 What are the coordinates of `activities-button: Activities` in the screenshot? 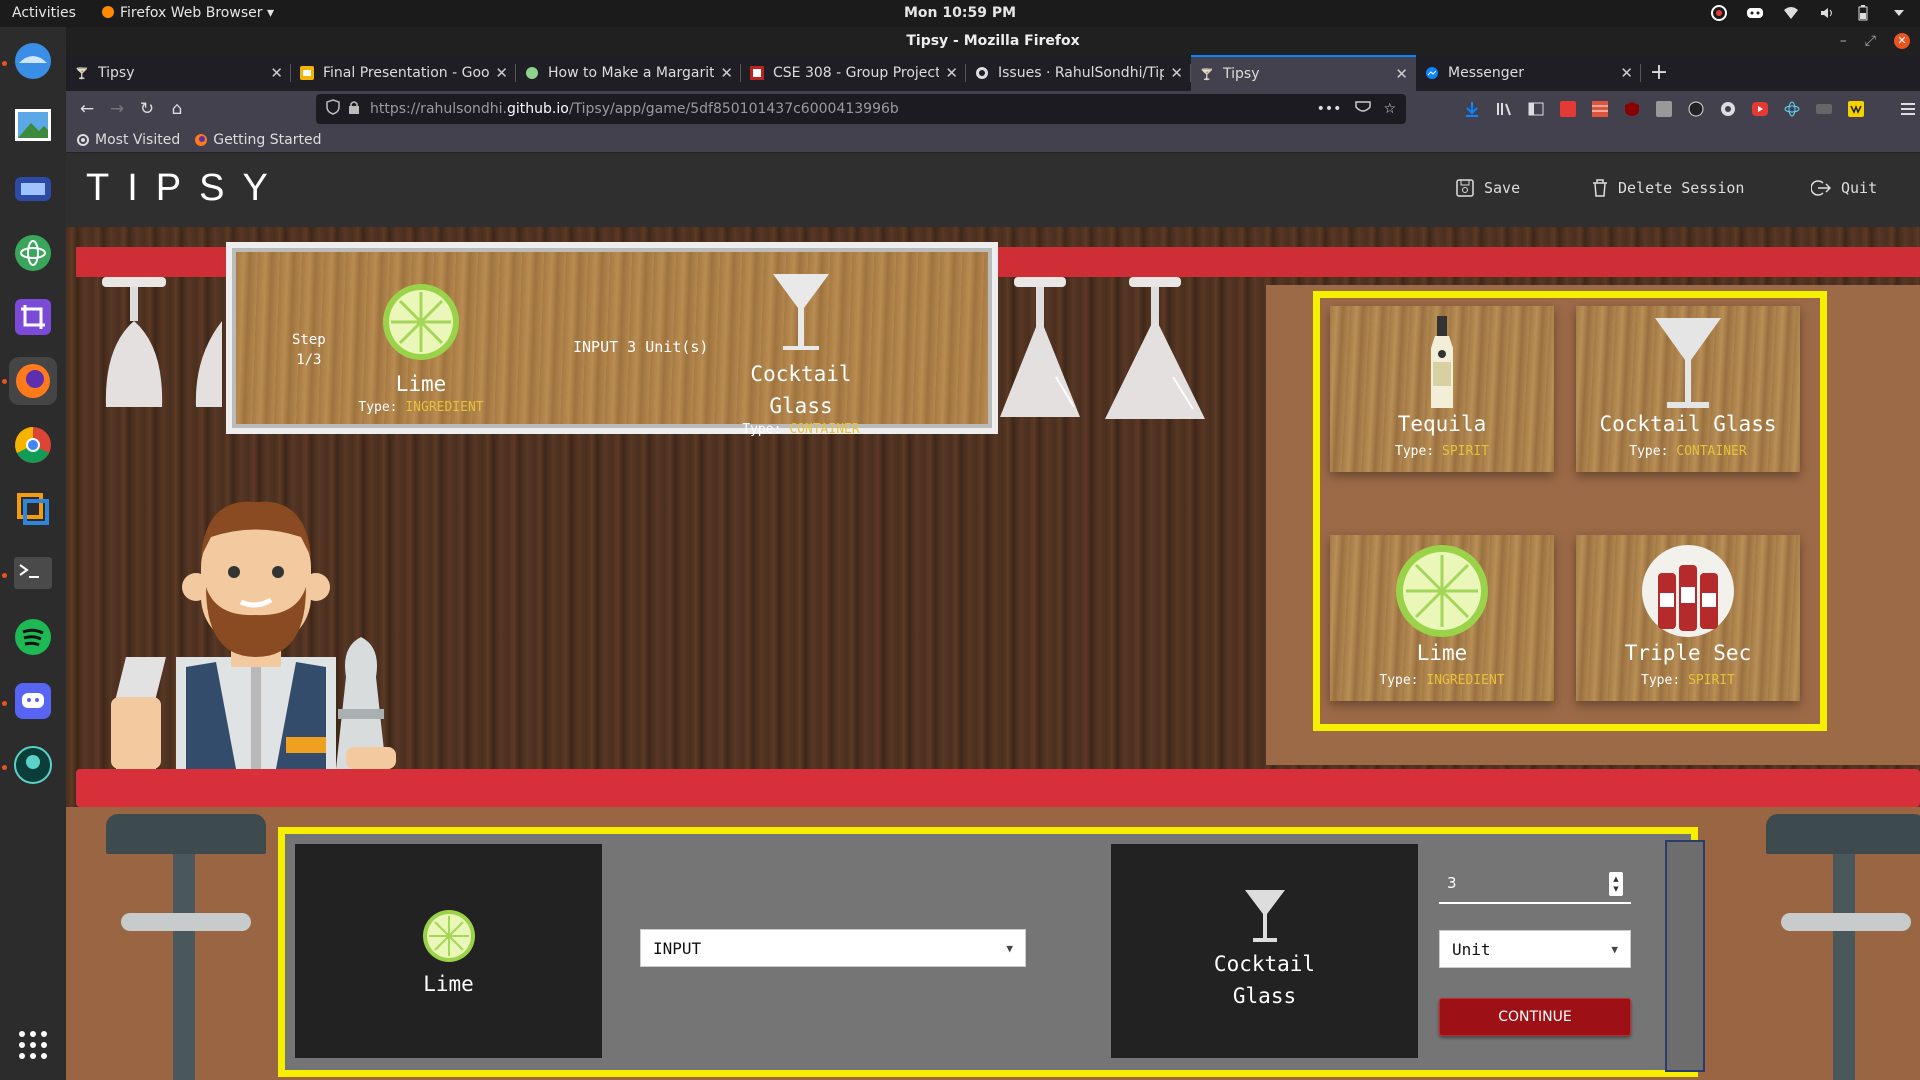 It's located at (44, 13).